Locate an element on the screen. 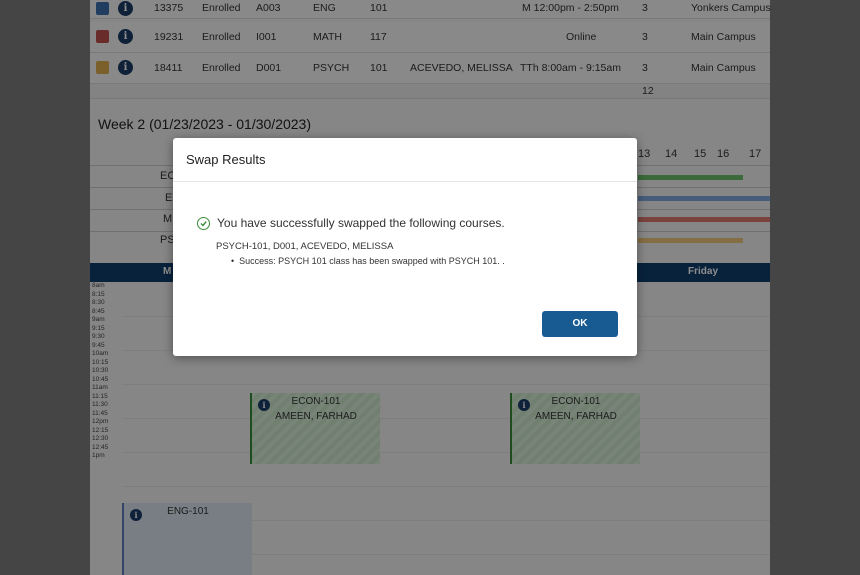 This screenshot has width=860, height=575. check-circle-icon is located at coordinates (203, 223).